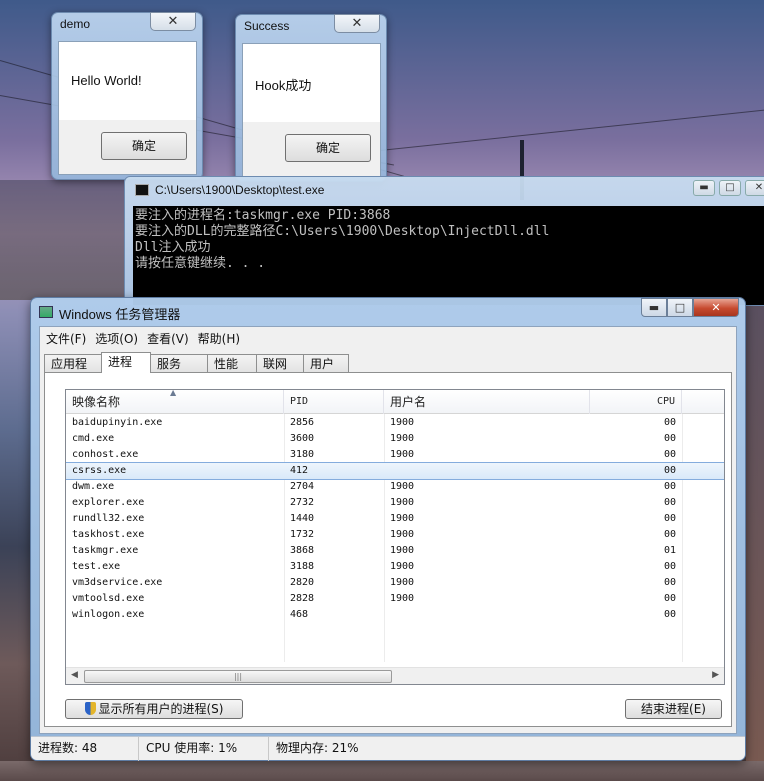 The height and width of the screenshot is (781, 764). I want to click on status-memory: 物理内存: 21%, so click(317, 748).